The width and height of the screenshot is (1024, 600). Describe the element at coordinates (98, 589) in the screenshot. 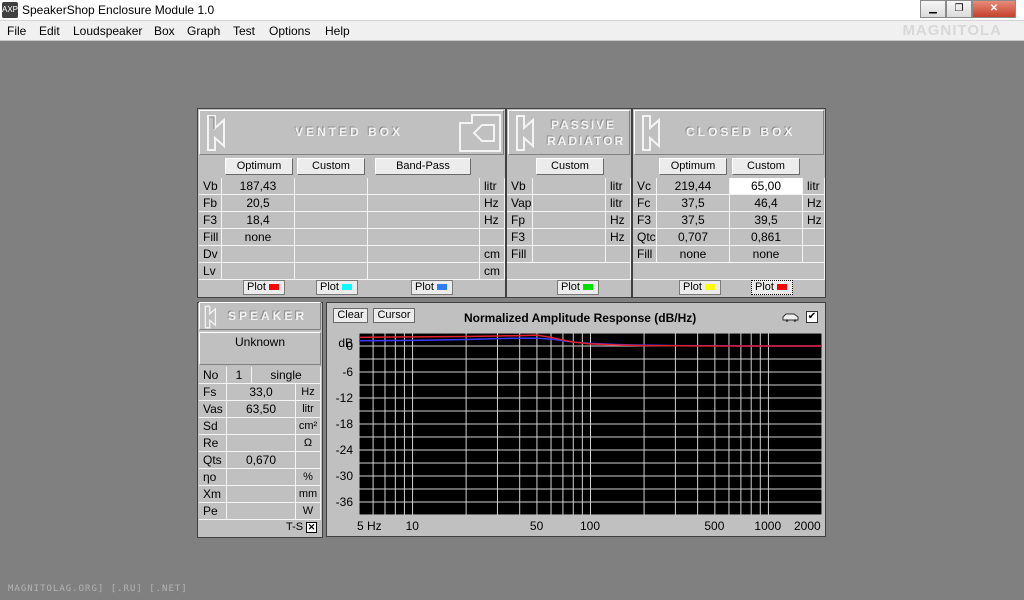

I see `watermark-bottom: MAGNITOLAG.ORG] [.RU] [.NET]` at that location.